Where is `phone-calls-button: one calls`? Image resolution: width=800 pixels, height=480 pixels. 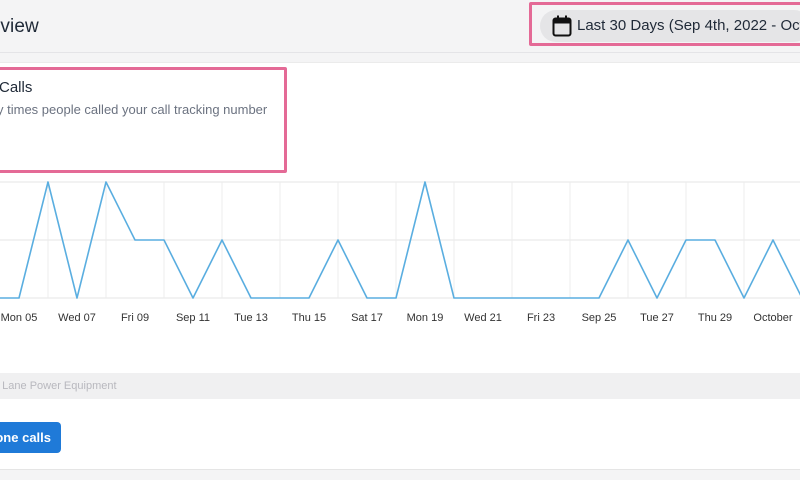 phone-calls-button: one calls is located at coordinates (30, 437).